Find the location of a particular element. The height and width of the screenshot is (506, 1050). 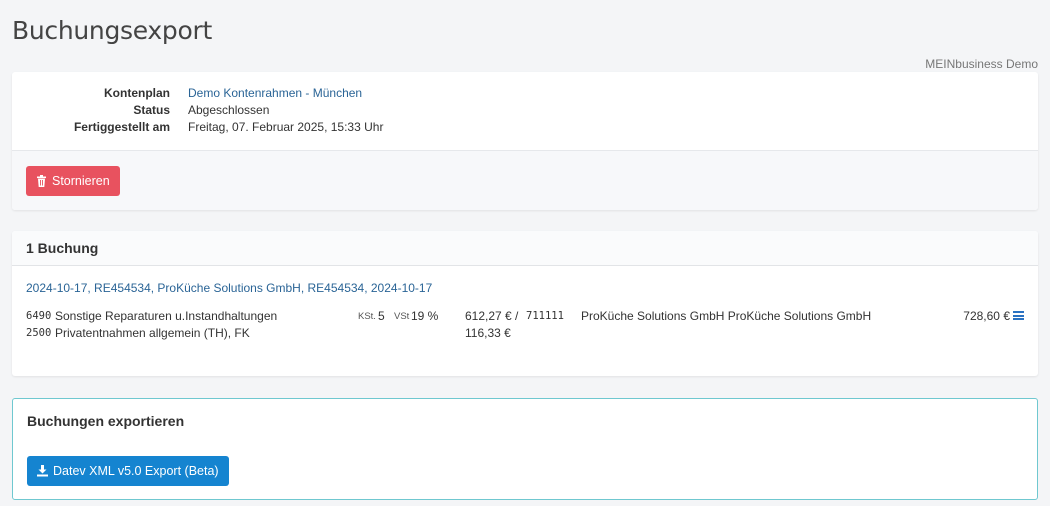

trash-icon is located at coordinates (41, 181).